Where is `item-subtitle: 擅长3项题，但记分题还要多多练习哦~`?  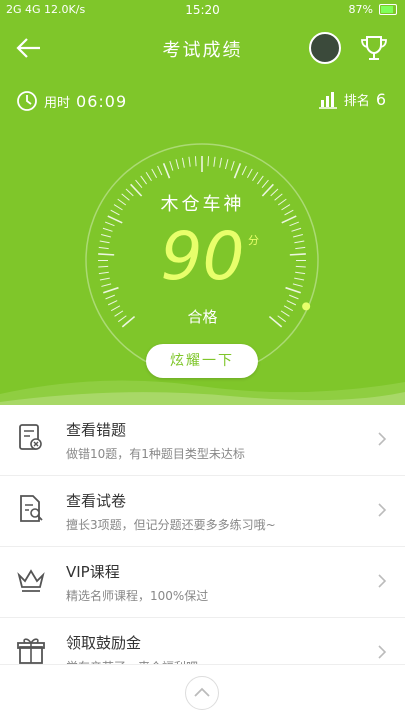 item-subtitle: 擅长3项题，但记分题还要多多练习哦~ is located at coordinates (171, 524).